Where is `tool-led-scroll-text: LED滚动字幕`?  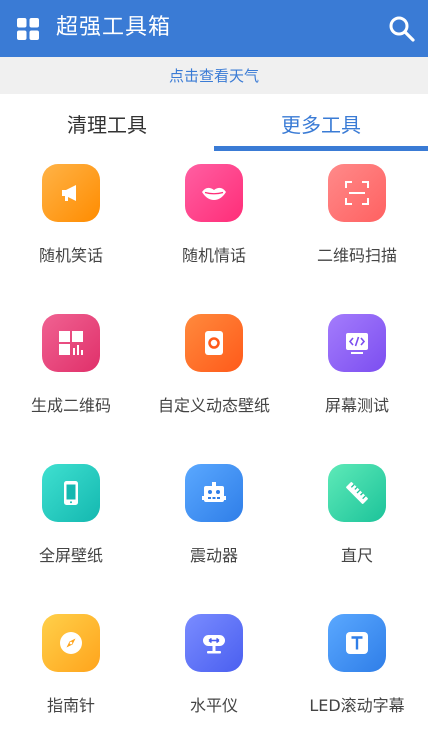 tool-led-scroll-text: LED滚动字幕 is located at coordinates (357, 662).